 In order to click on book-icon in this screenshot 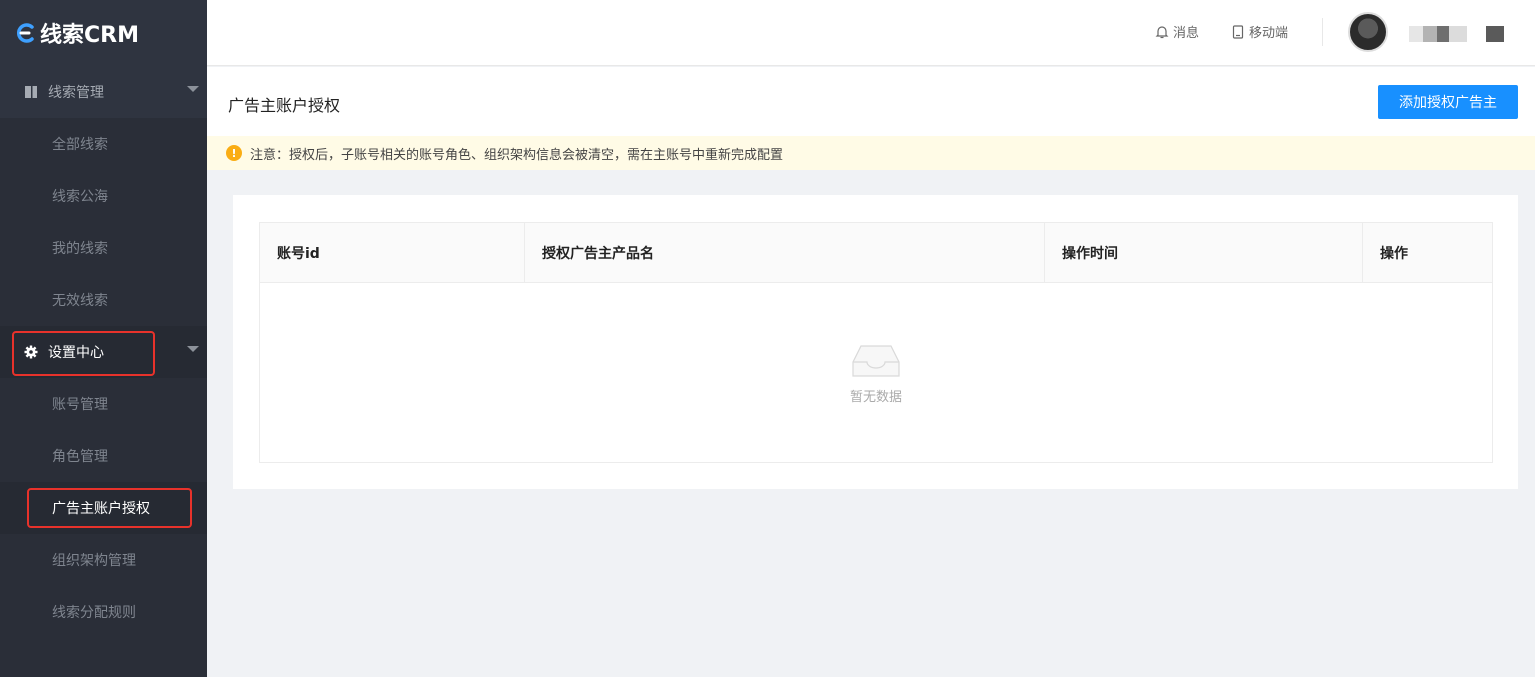, I will do `click(31, 92)`.